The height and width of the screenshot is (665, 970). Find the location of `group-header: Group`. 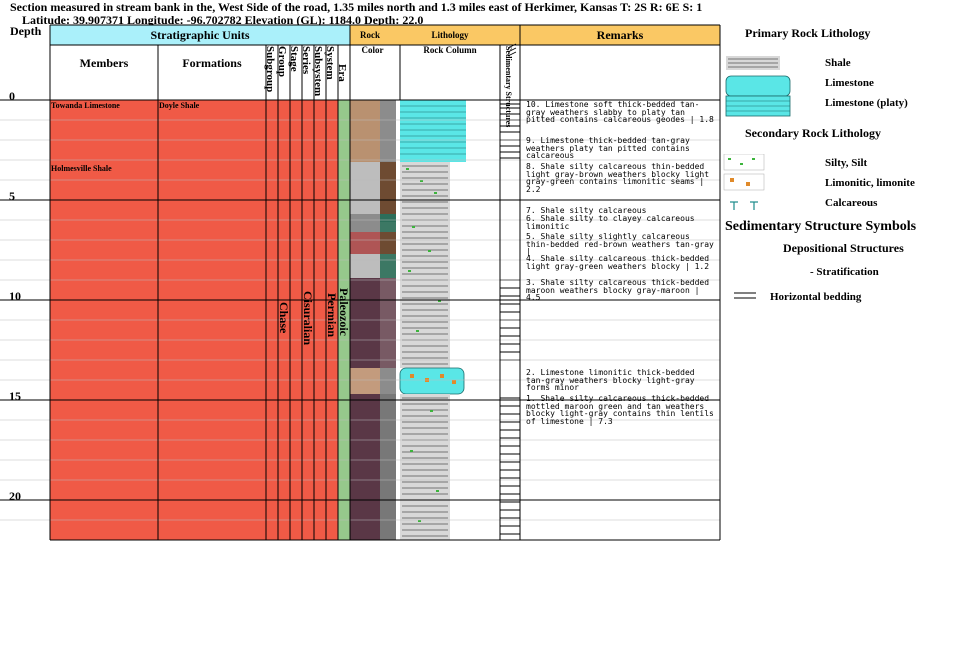

group-header: Group is located at coordinates (282, 61).